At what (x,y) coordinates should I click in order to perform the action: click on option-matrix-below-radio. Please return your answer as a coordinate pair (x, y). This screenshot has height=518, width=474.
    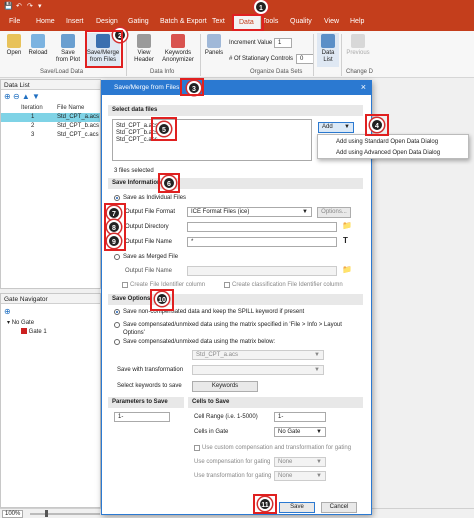
    Looking at the image, I should click on (117, 342).